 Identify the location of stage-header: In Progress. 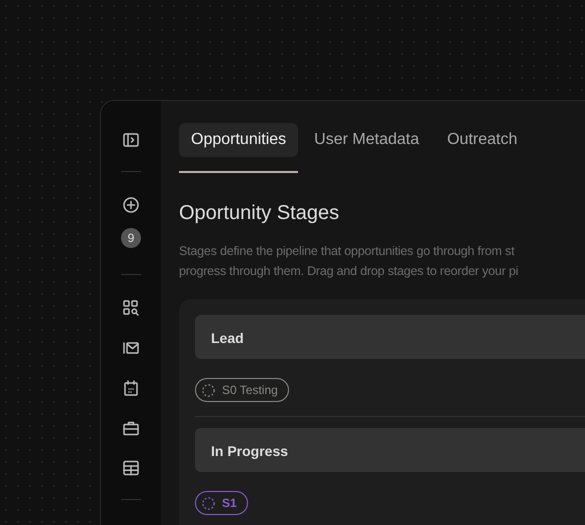
(390, 450).